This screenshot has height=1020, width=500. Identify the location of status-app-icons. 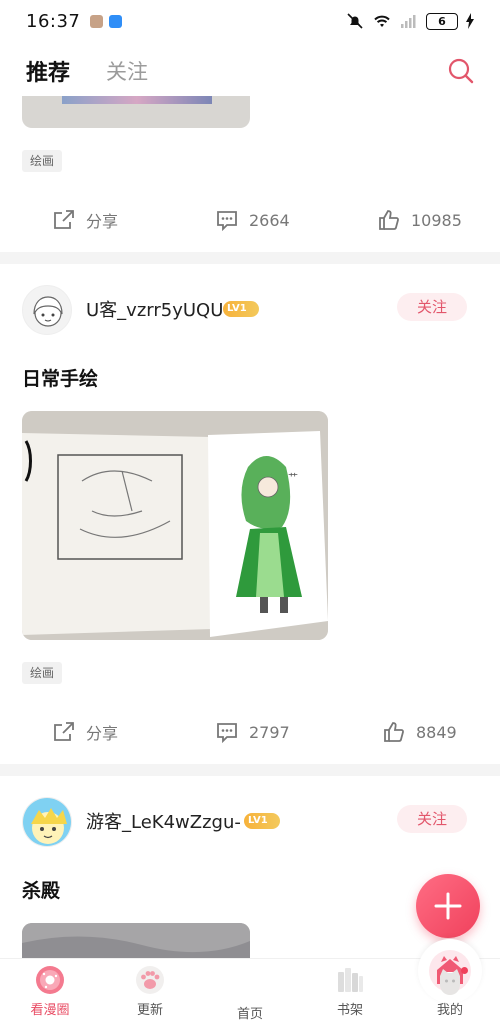
(106, 21).